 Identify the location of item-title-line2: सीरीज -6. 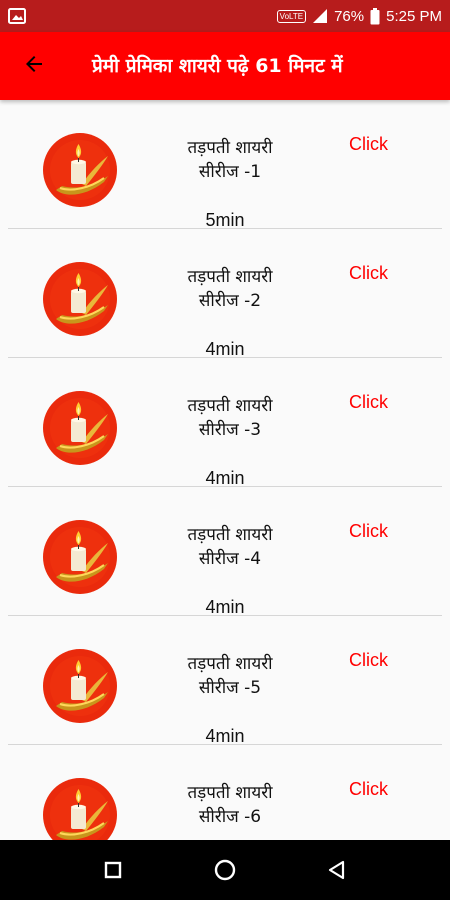
(230, 817).